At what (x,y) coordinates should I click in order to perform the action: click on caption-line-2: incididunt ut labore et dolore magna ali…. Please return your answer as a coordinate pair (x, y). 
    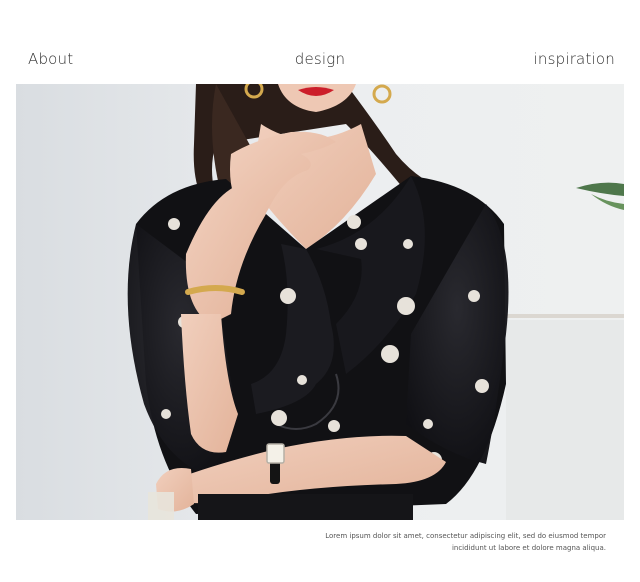
    Looking at the image, I should click on (528, 548).